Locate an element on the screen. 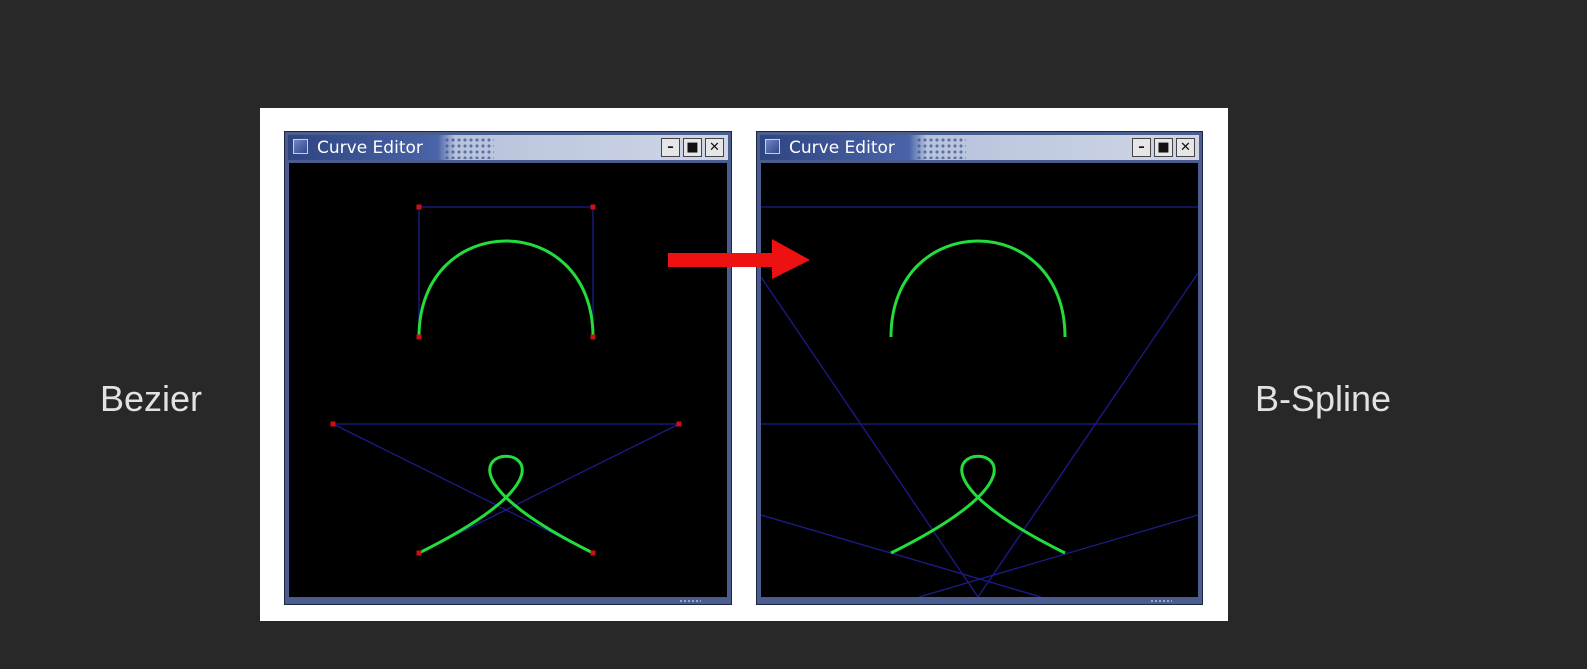 The width and height of the screenshot is (1587, 669). bezier-drawing is located at coordinates (506, 380).